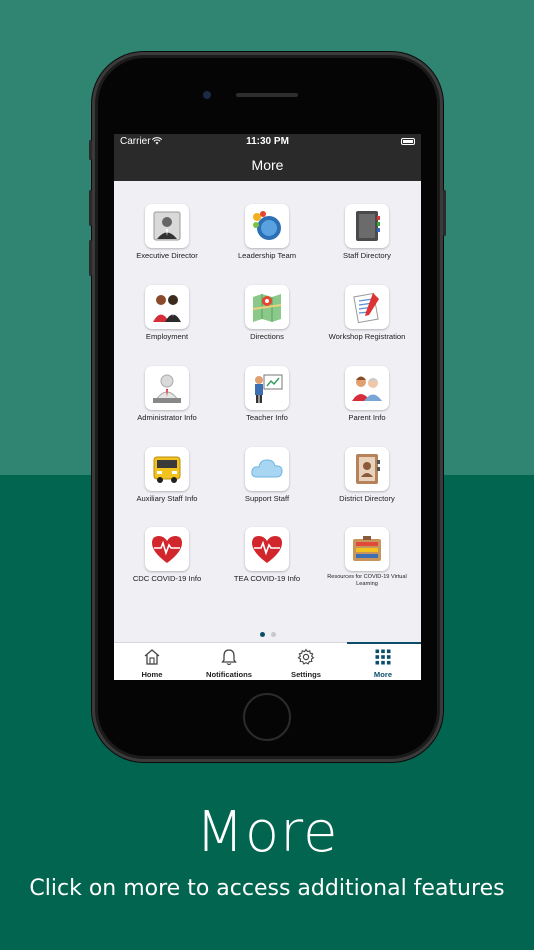 Image resolution: width=534 pixels, height=950 pixels. I want to click on grid-item-label: CDC COVID-19 Info, so click(167, 578).